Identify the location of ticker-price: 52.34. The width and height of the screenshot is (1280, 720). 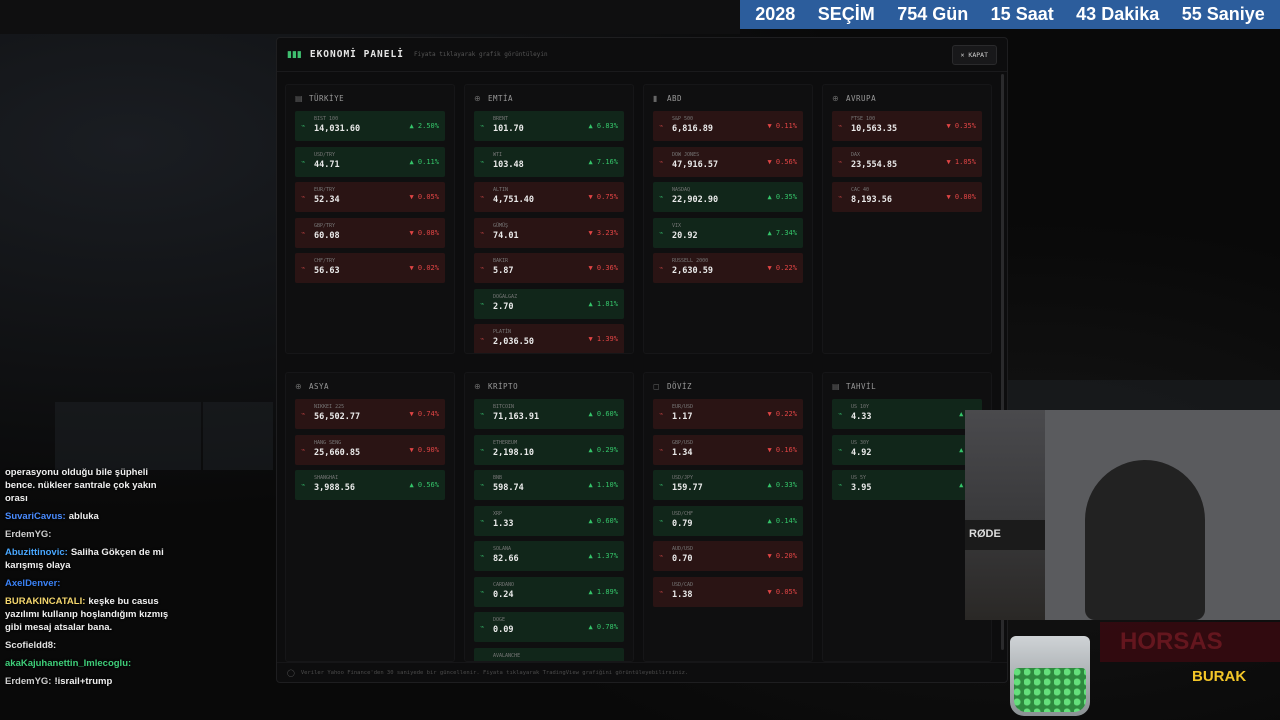
(327, 200).